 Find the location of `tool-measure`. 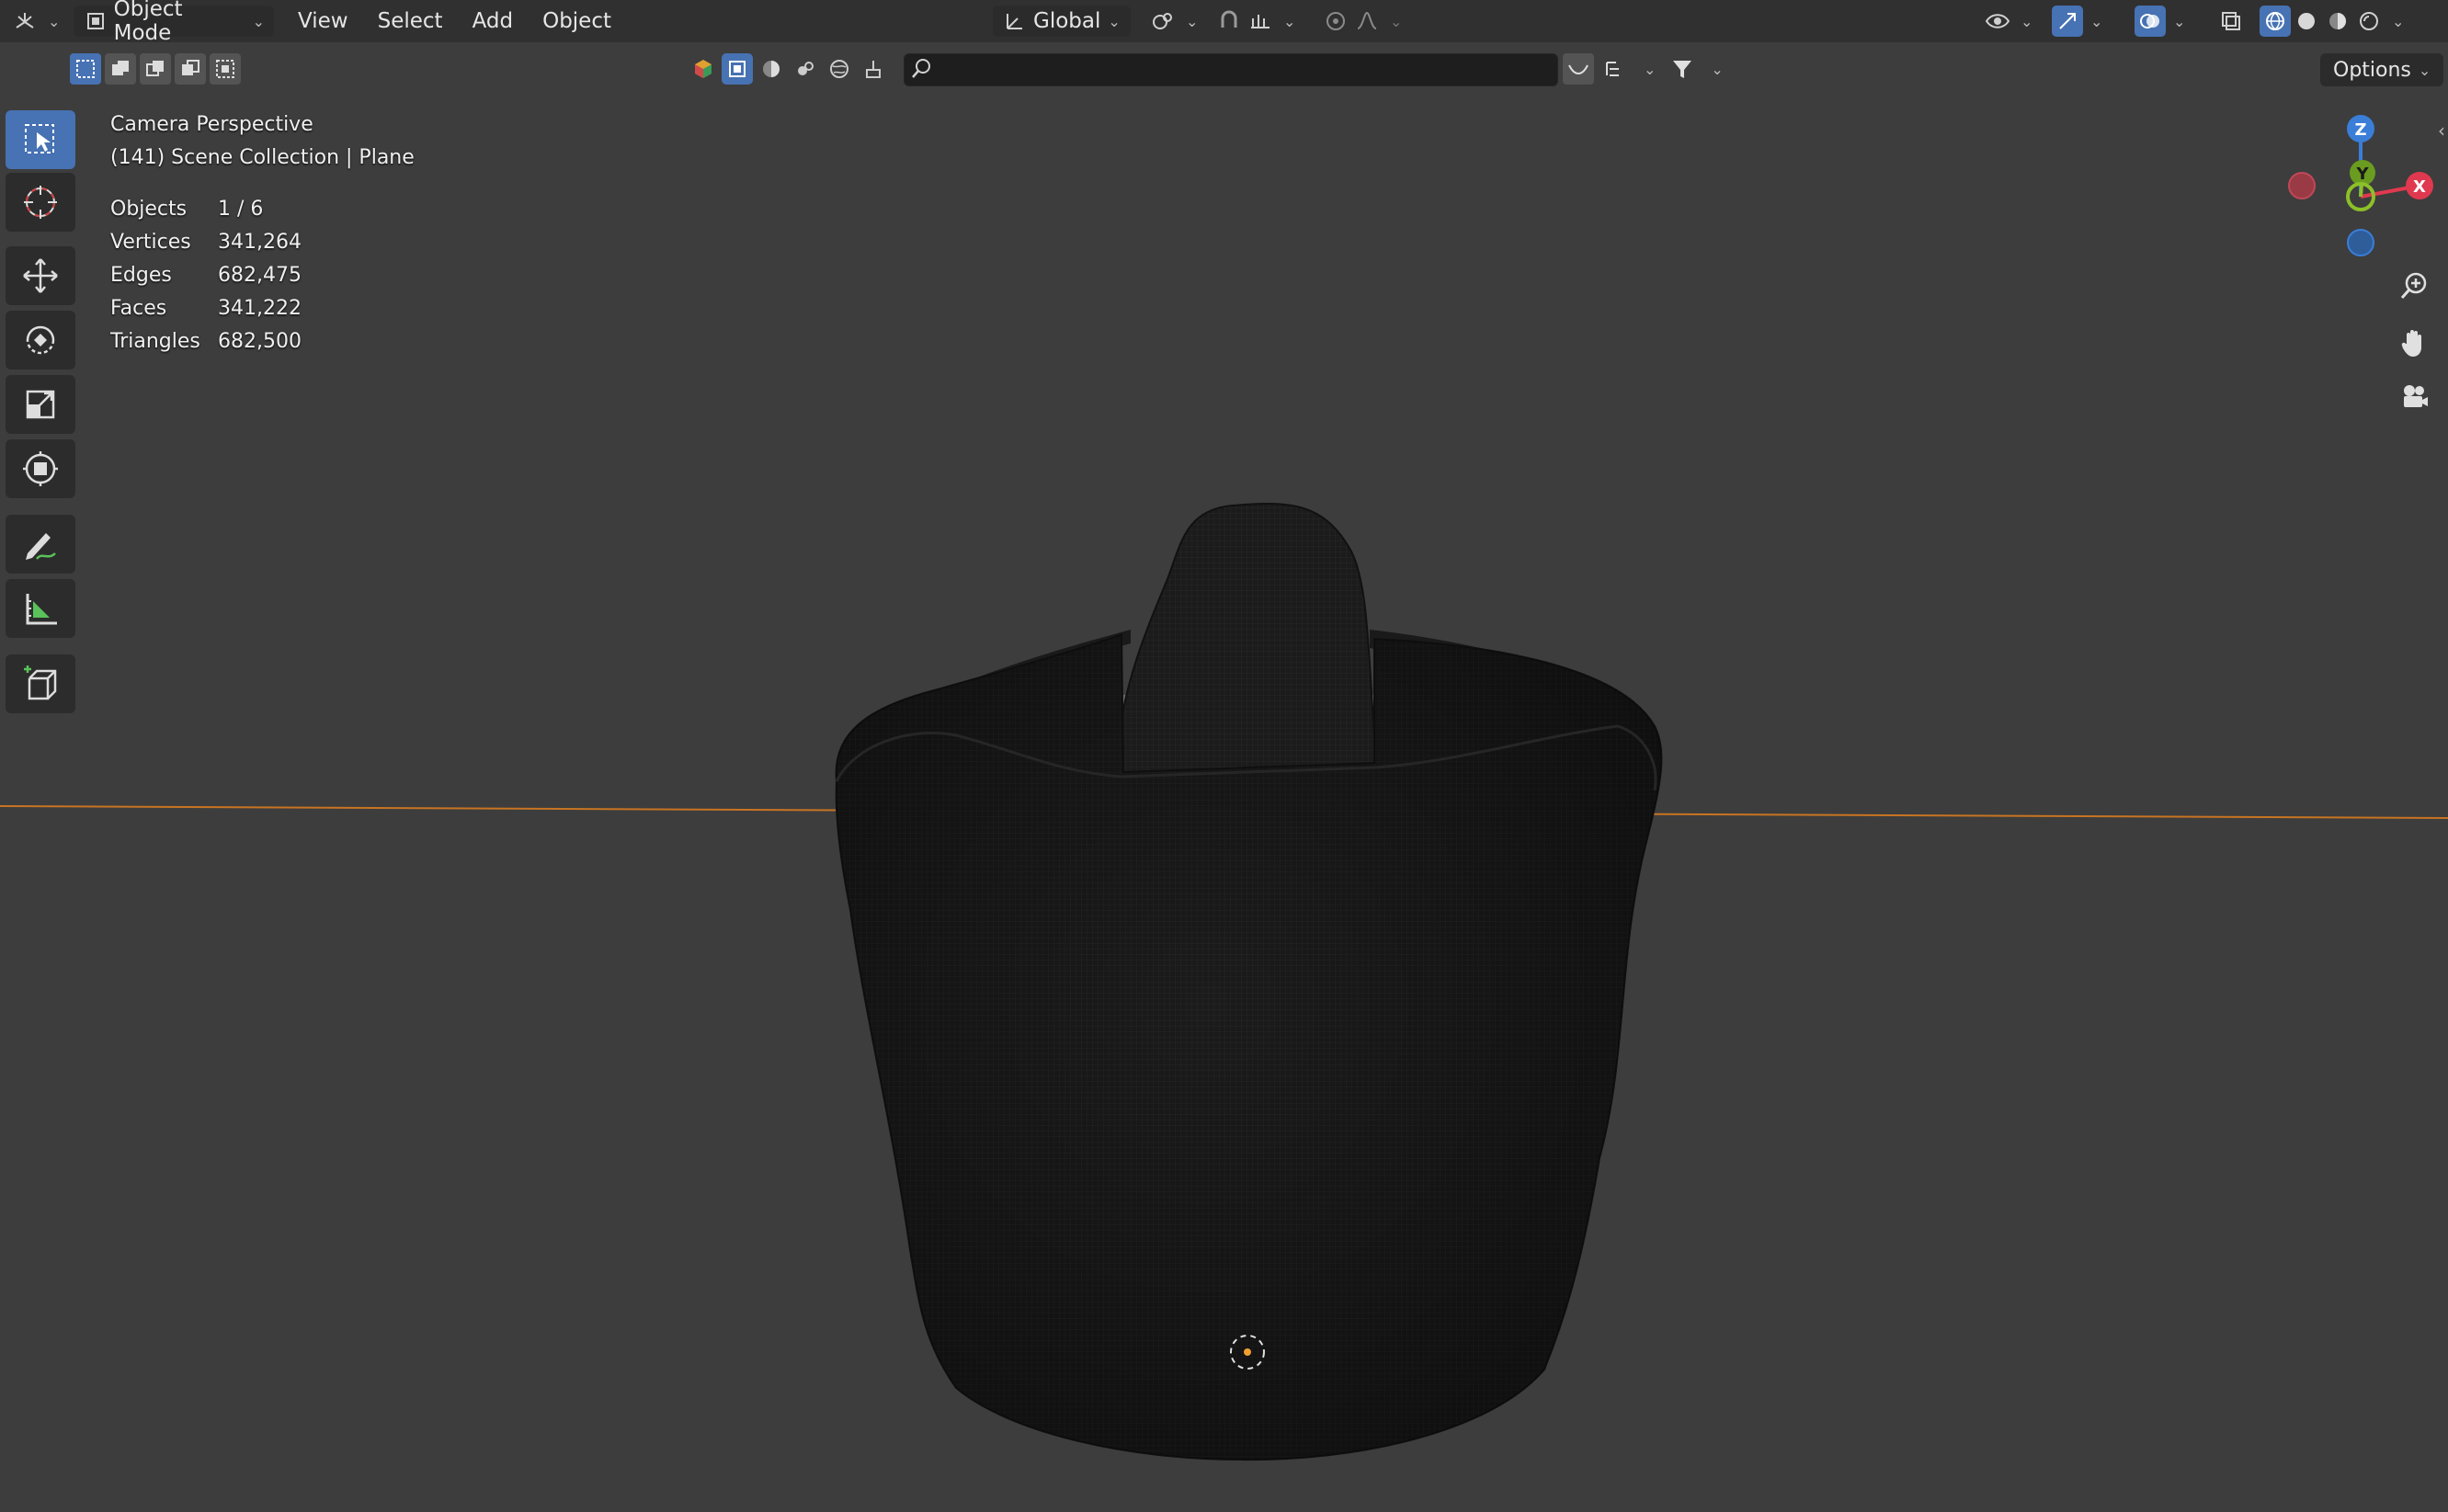

tool-measure is located at coordinates (40, 609).